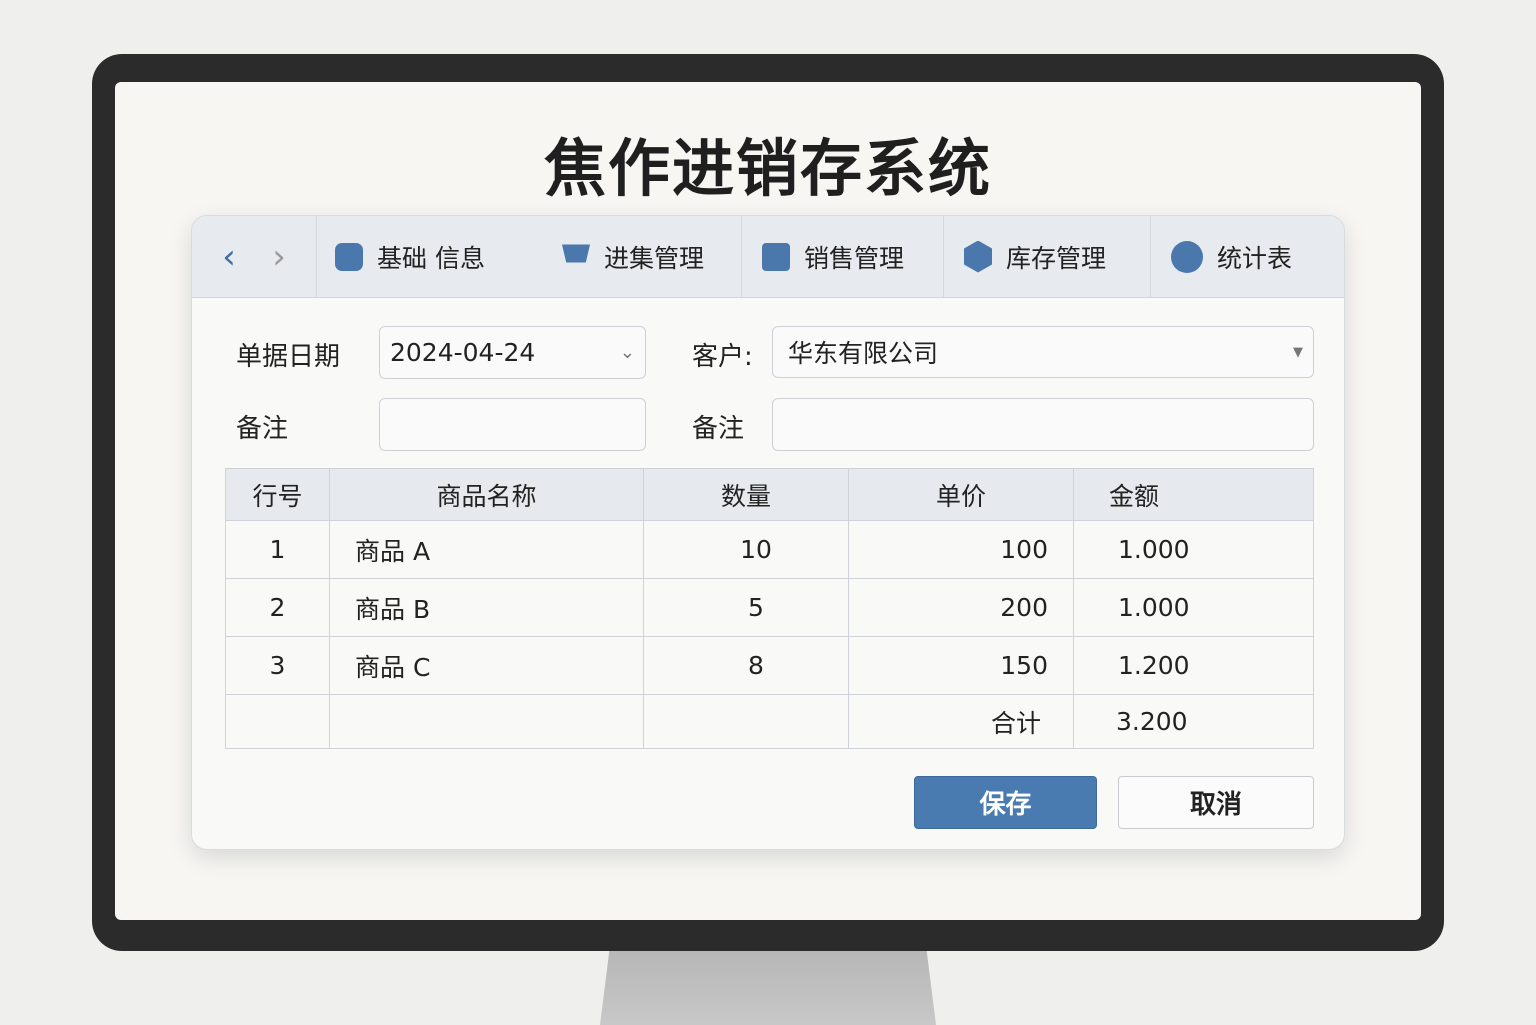 The image size is (1536, 1025). I want to click on cell: 1, so click(277, 549).